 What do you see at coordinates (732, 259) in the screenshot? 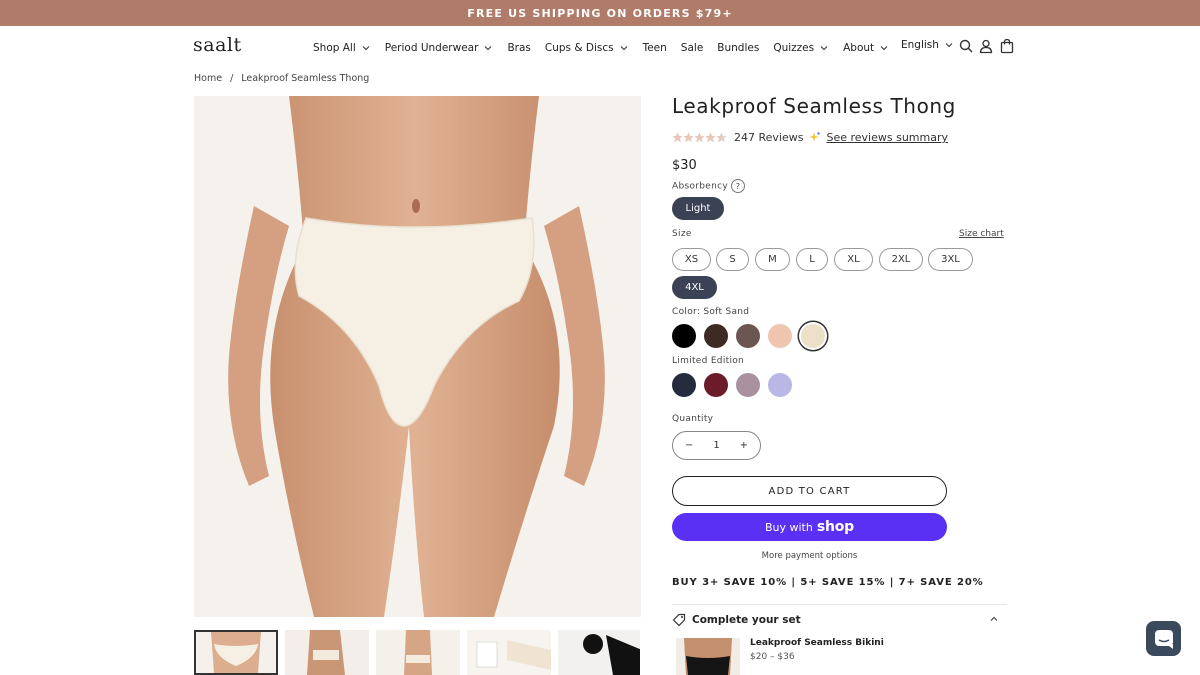
I see `size-option-s: S` at bounding box center [732, 259].